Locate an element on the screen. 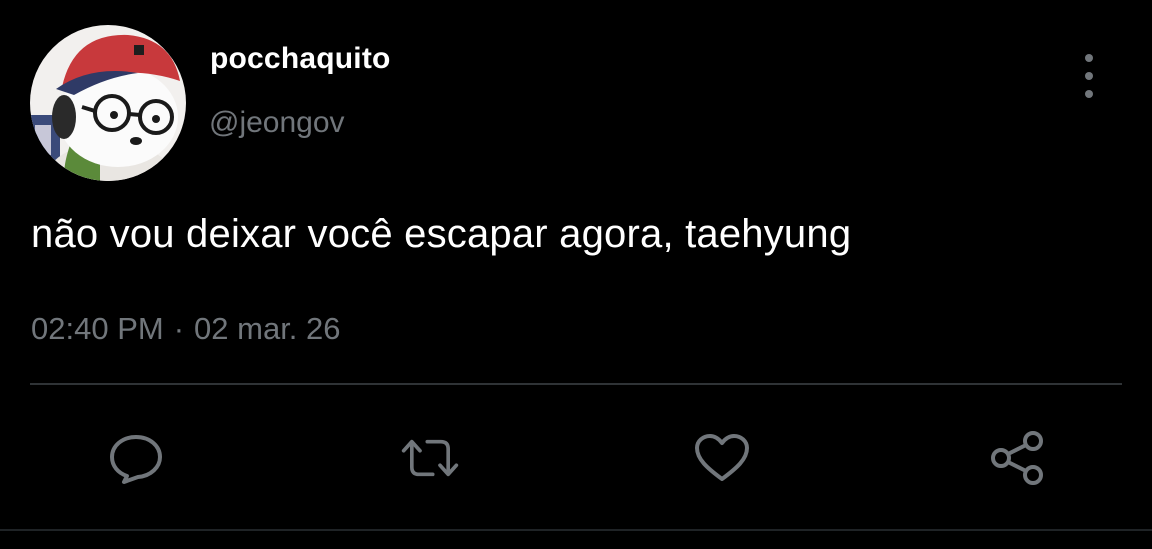 The image size is (1152, 549). avatar is located at coordinates (108, 103).